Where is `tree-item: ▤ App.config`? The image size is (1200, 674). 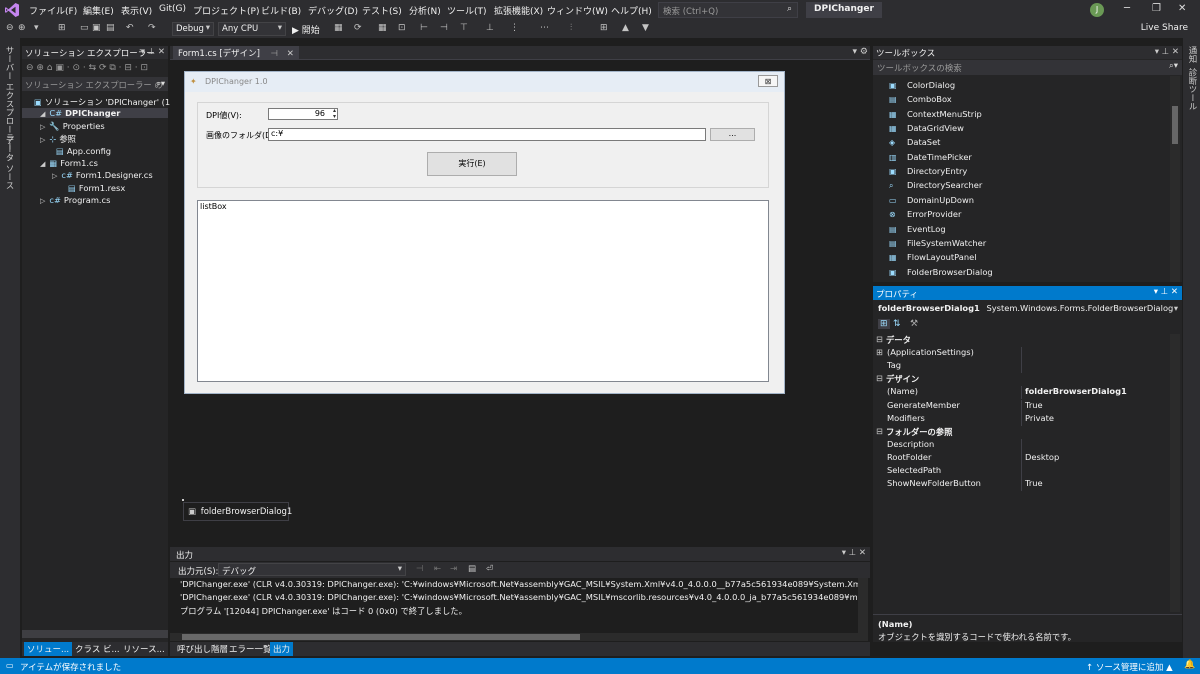 tree-item: ▤ App.config is located at coordinates (95, 151).